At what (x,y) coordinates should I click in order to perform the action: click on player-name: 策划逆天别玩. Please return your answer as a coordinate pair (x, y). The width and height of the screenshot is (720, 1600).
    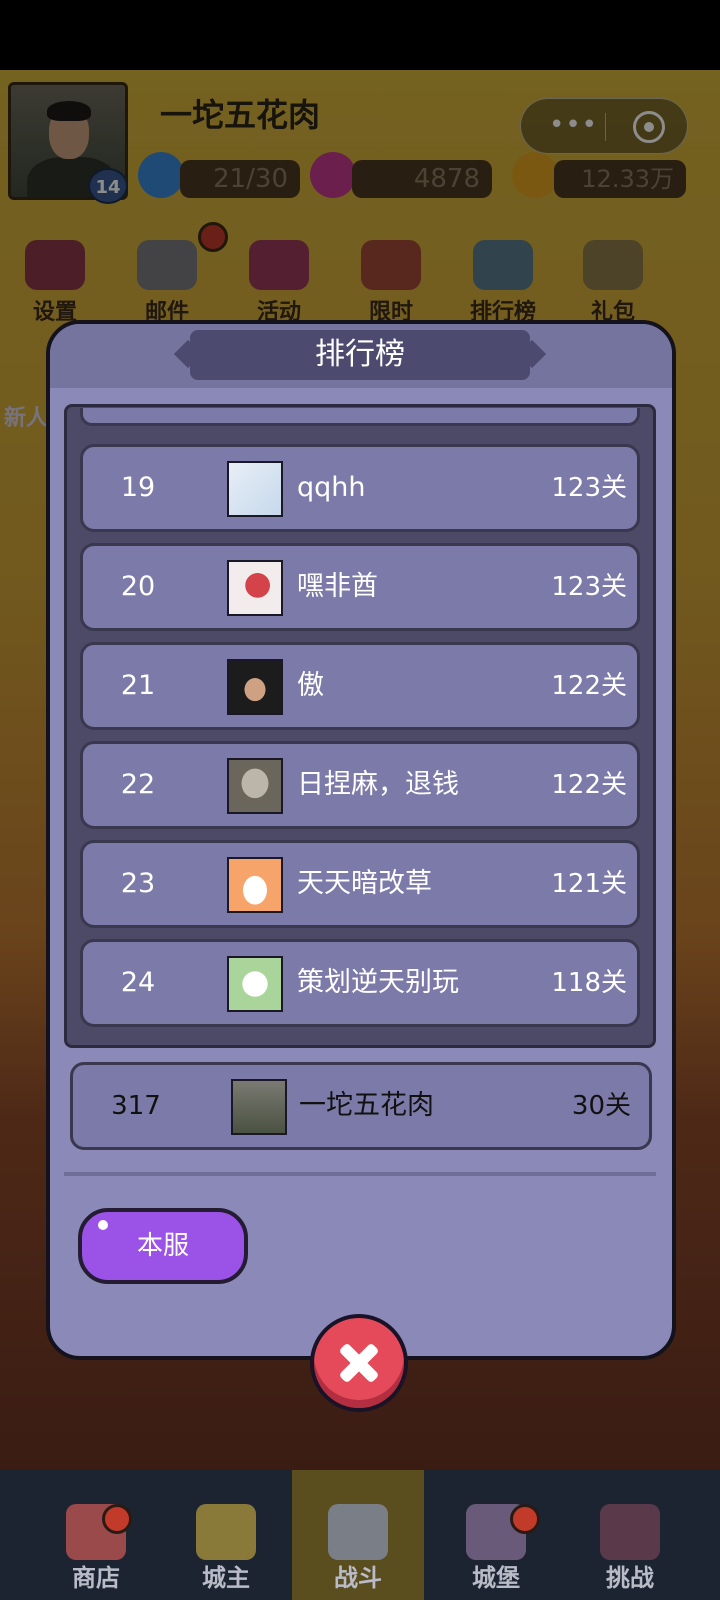
    Looking at the image, I should click on (378, 982).